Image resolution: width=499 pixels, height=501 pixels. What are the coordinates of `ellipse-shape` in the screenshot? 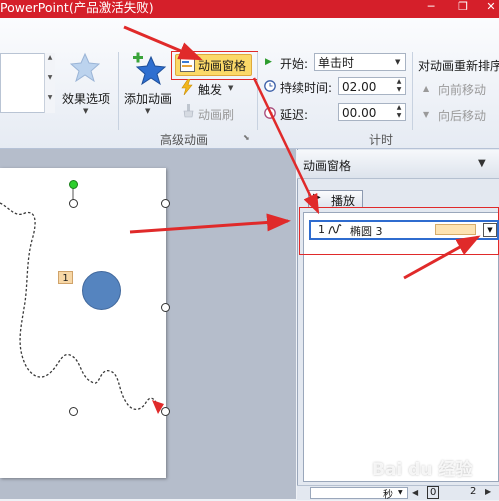 It's located at (101, 290).